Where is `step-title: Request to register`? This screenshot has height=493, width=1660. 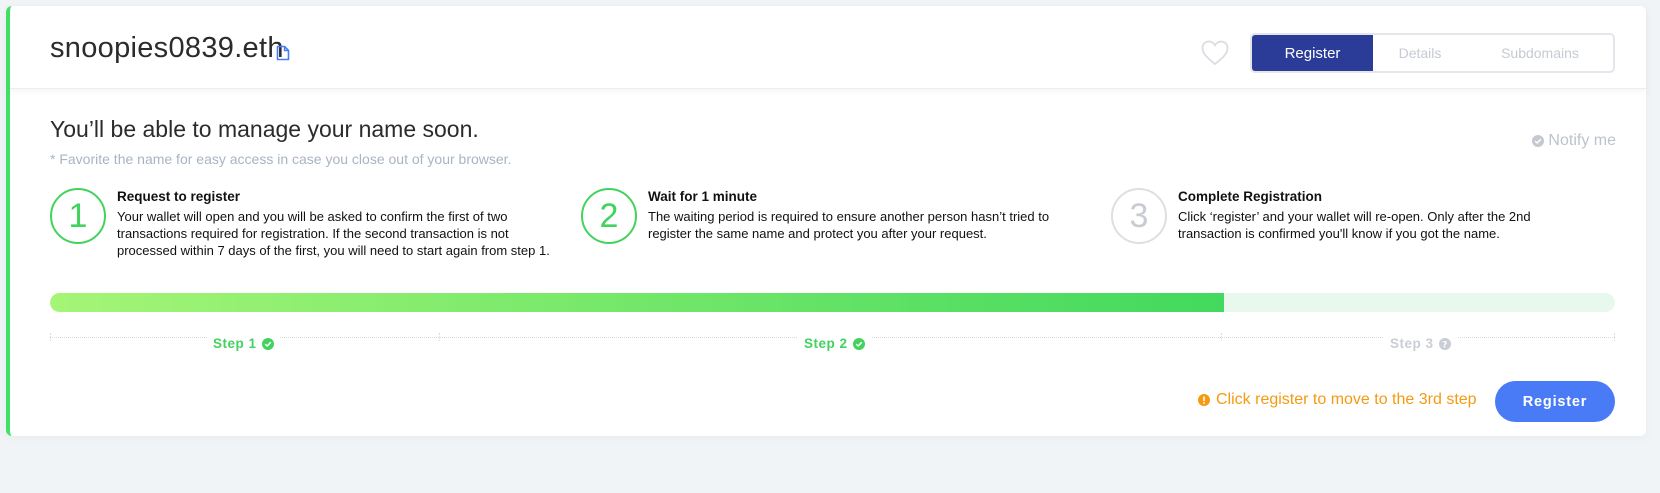
step-title: Request to register is located at coordinates (179, 196).